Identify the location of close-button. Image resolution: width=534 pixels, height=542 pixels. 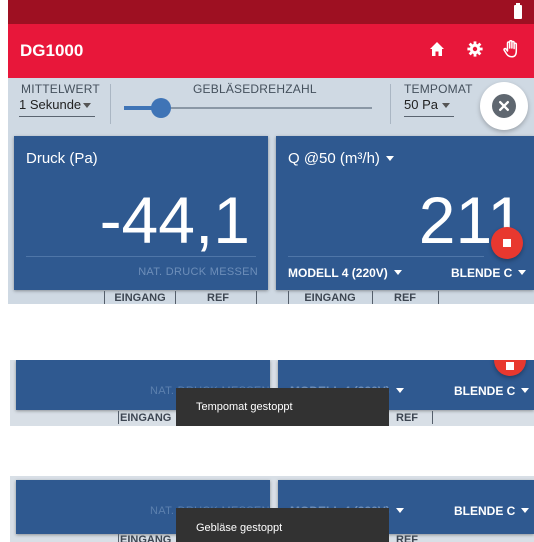
(504, 106).